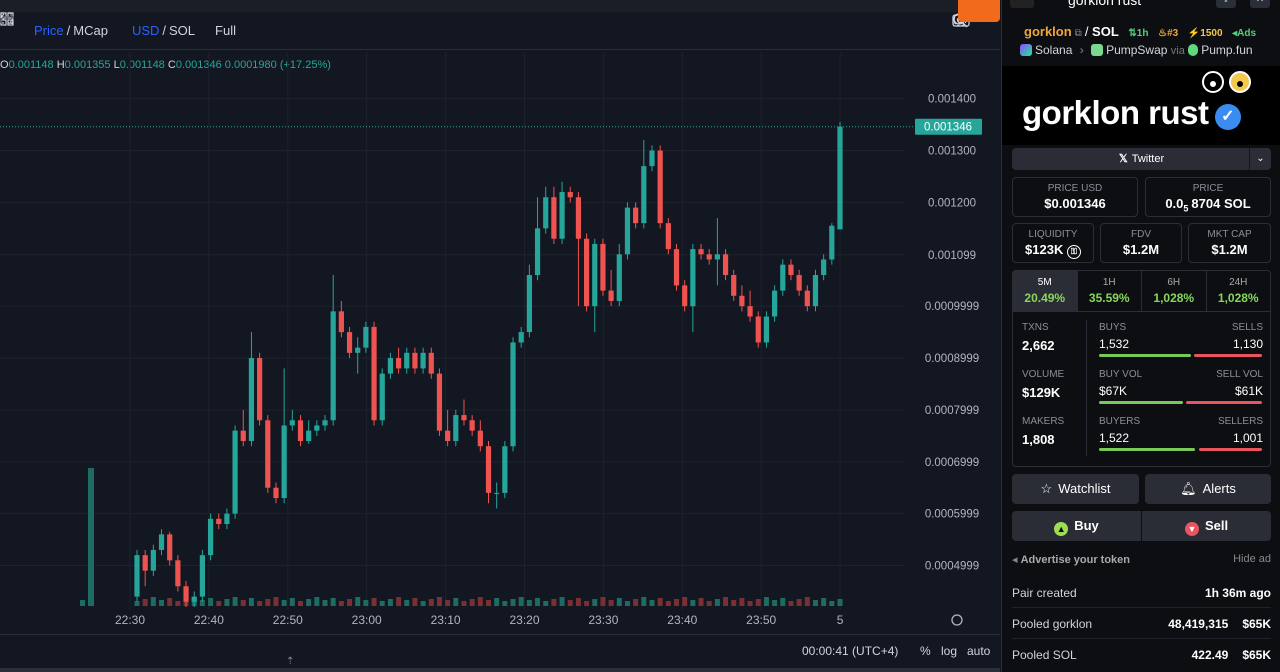 The height and width of the screenshot is (672, 1280). I want to click on launchpad-name: Pump.fun, so click(1226, 50).